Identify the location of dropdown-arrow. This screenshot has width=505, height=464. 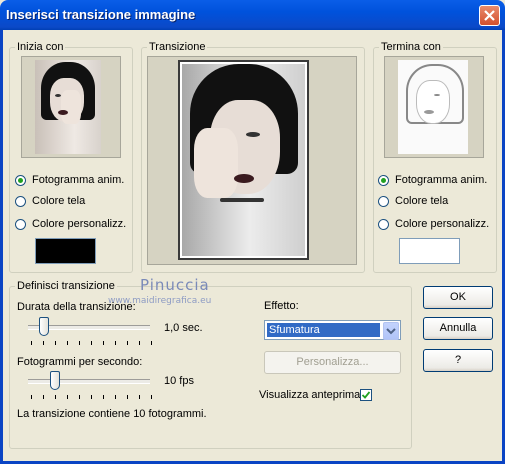
(391, 331).